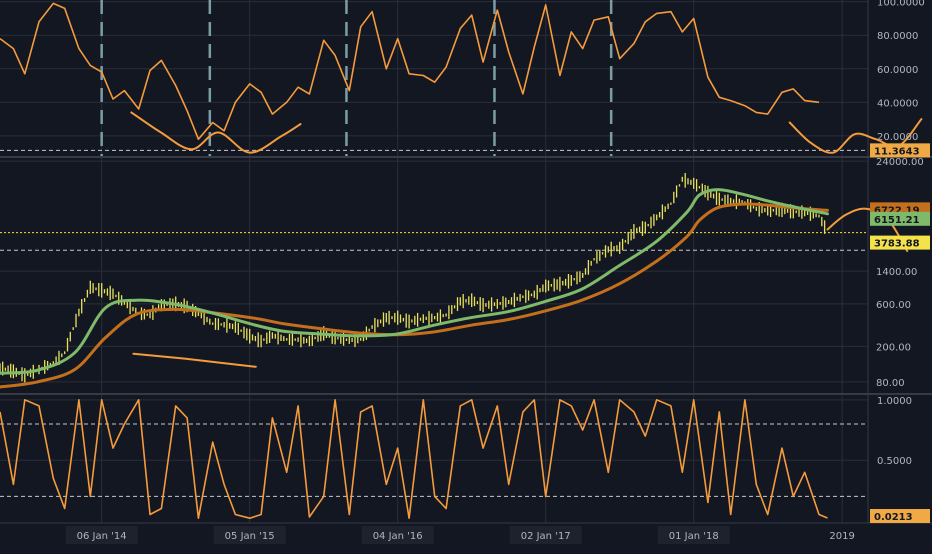 This screenshot has width=932, height=554. I want to click on price-y-tick-label: 80.00, so click(890, 383).